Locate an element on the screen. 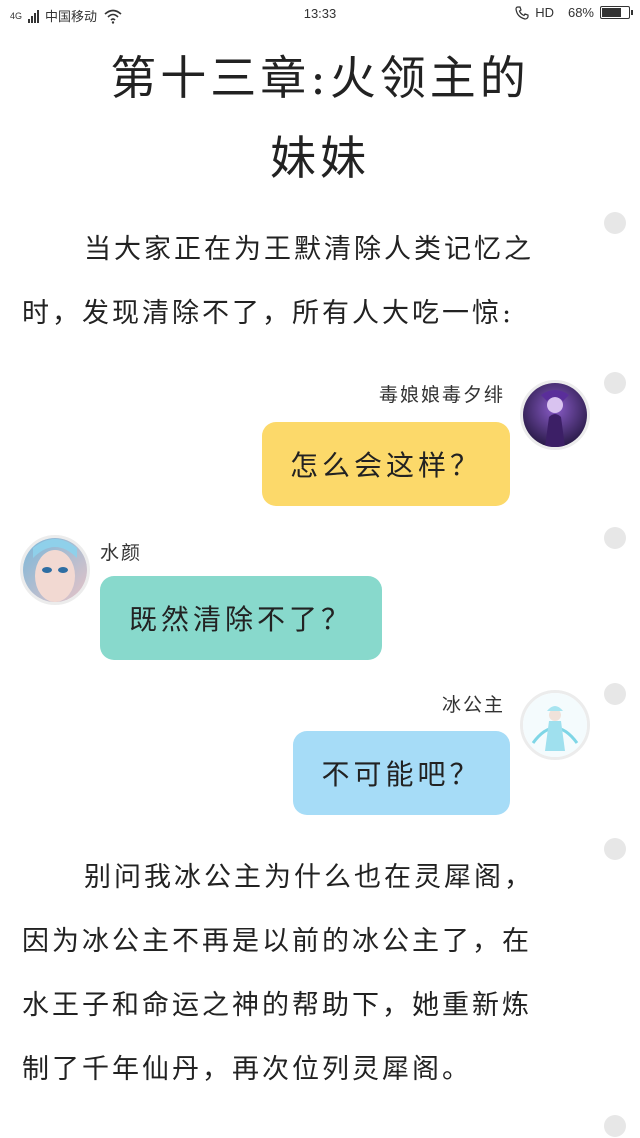 The width and height of the screenshot is (640, 1138). paragraph-intro: 当大家正在为王默清除人类记忆之 时，发现清除不了，所有人大吃一惊: is located at coordinates (307, 282).